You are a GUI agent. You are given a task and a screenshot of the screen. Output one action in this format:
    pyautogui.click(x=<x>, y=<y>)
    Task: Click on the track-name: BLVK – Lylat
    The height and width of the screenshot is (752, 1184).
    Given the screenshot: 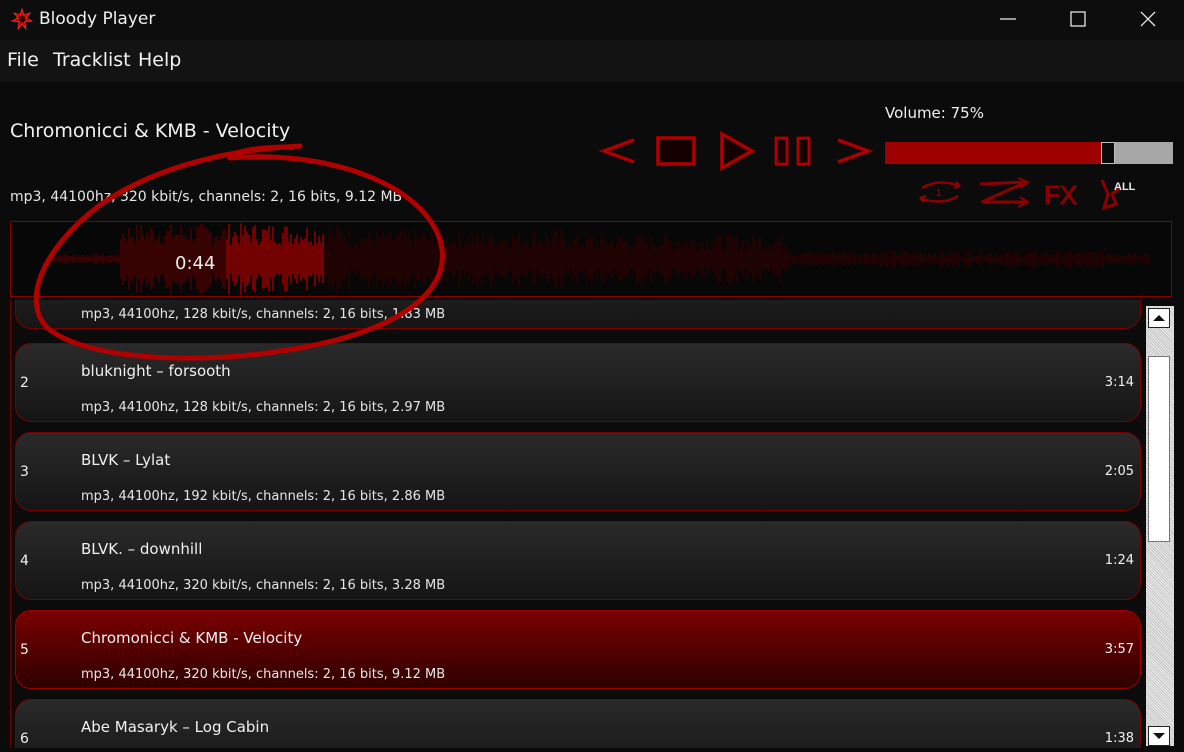 What is the action you would take?
    pyautogui.click(x=126, y=460)
    